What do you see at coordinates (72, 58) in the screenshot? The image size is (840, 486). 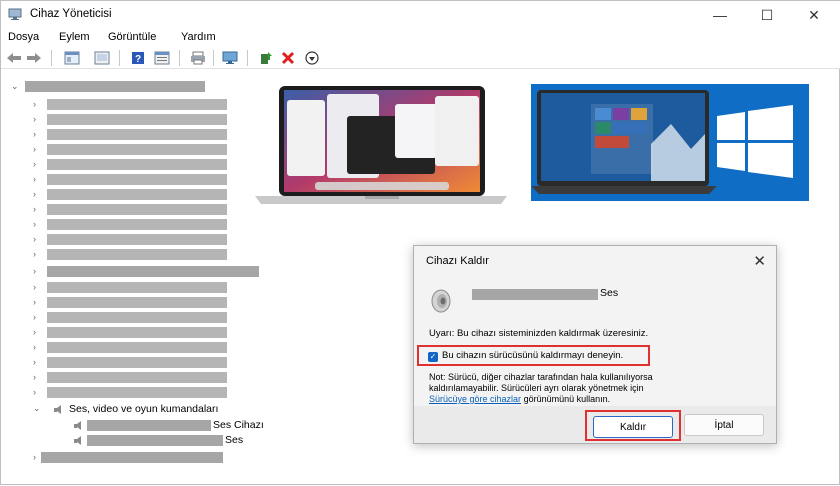 I see `properties-button` at bounding box center [72, 58].